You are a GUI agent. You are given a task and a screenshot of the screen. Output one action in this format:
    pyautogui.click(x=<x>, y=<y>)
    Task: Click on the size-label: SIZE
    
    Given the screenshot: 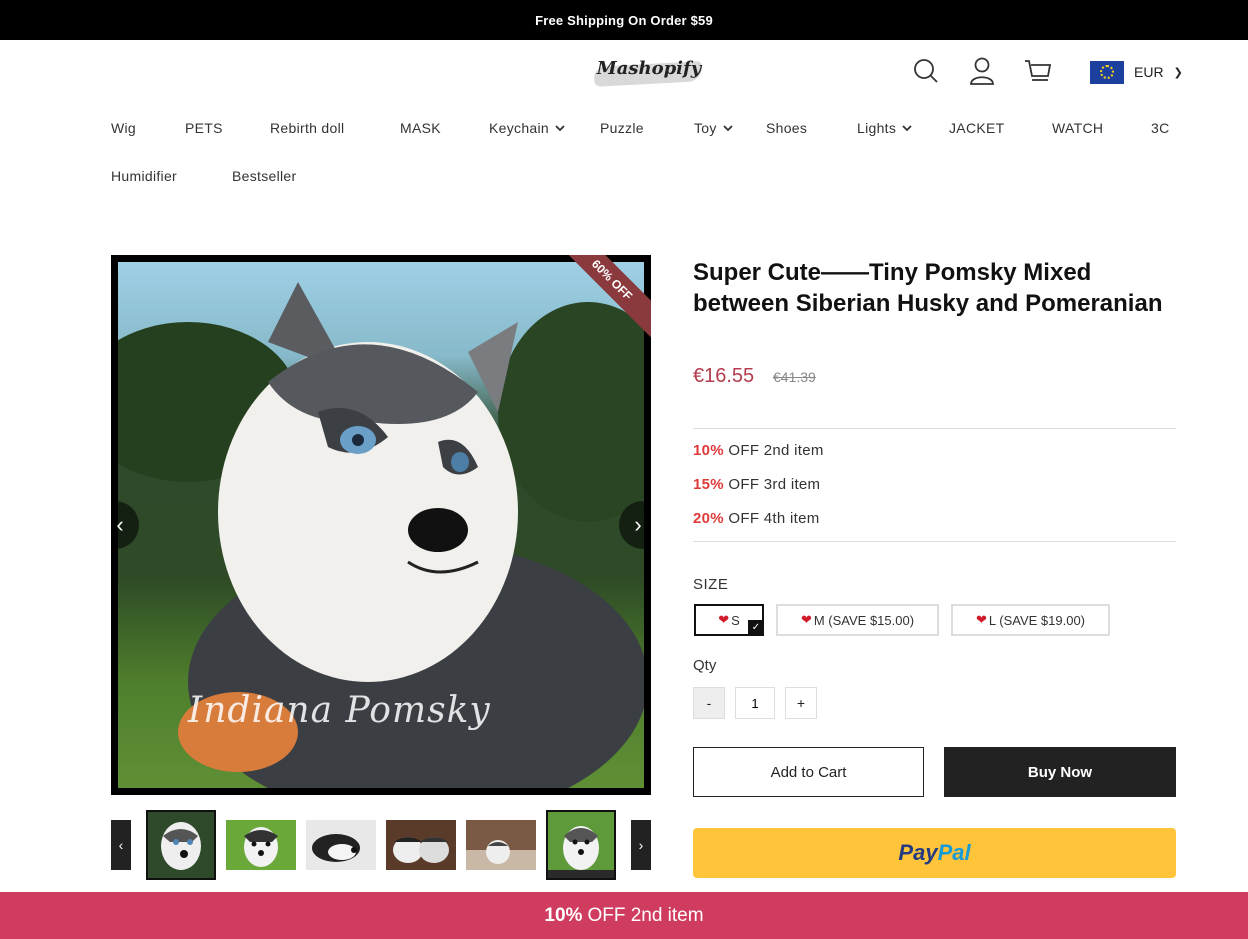 What is the action you would take?
    pyautogui.click(x=711, y=584)
    